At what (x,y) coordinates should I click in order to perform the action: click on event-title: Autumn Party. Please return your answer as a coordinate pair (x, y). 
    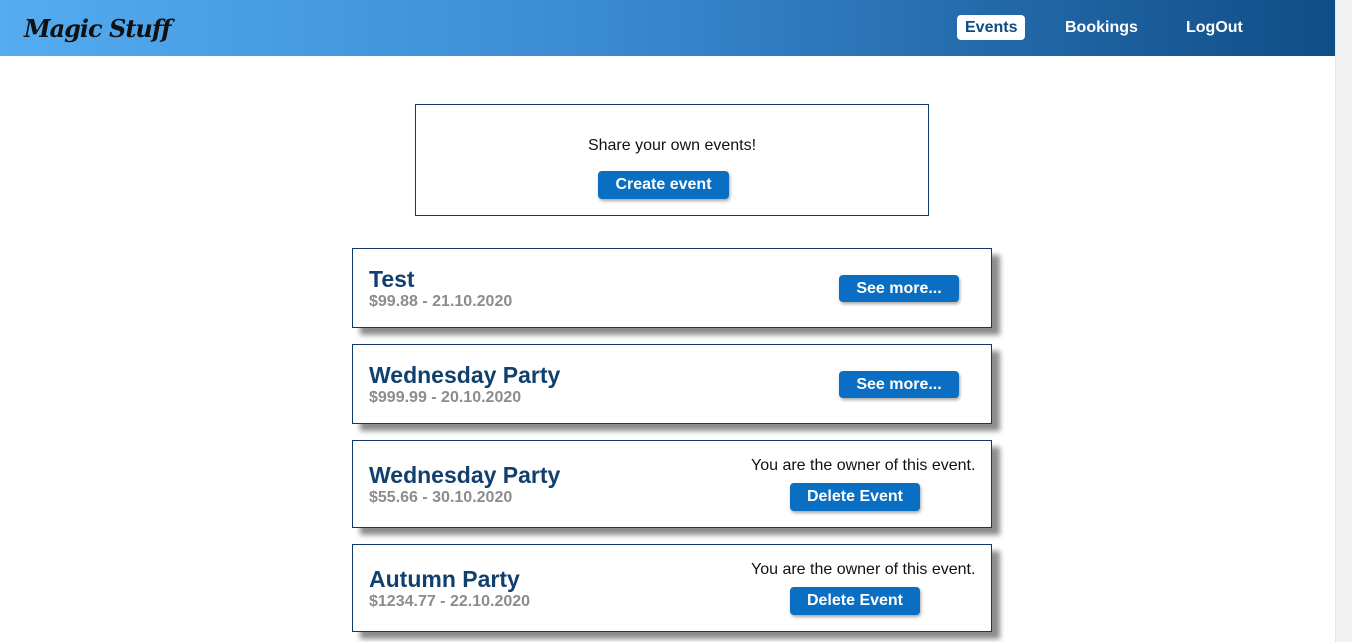
    Looking at the image, I should click on (444, 579).